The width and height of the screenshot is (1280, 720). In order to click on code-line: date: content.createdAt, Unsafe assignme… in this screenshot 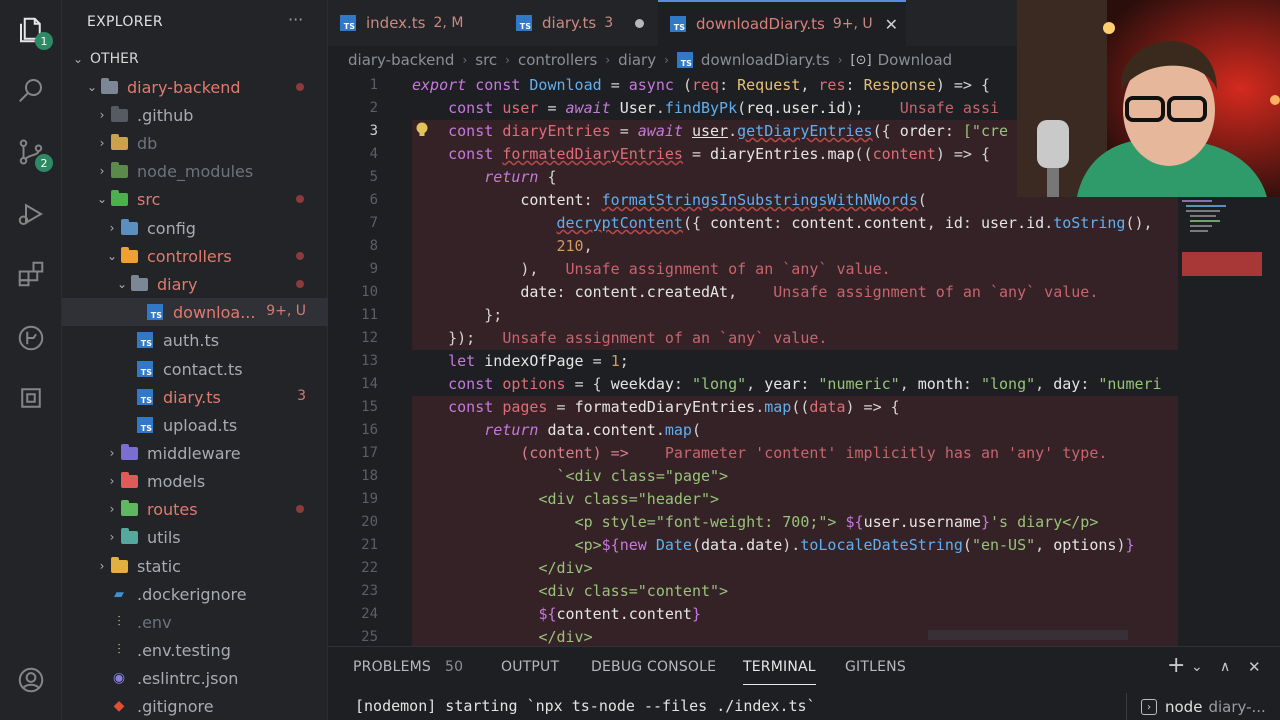, I will do `click(809, 292)`.